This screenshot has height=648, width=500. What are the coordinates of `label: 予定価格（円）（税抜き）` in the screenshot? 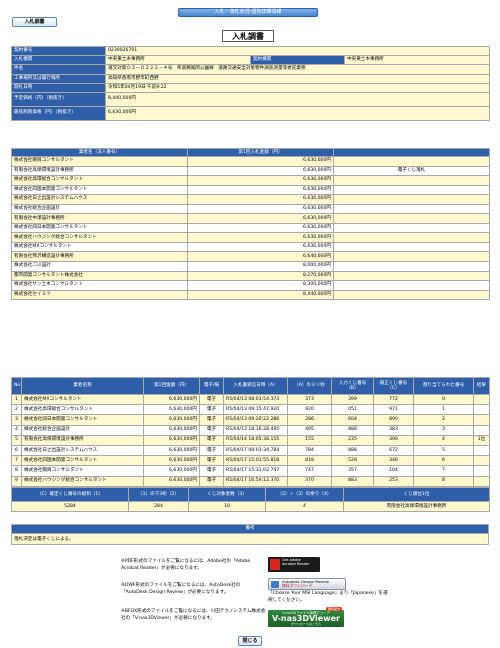 It's located at (58, 99).